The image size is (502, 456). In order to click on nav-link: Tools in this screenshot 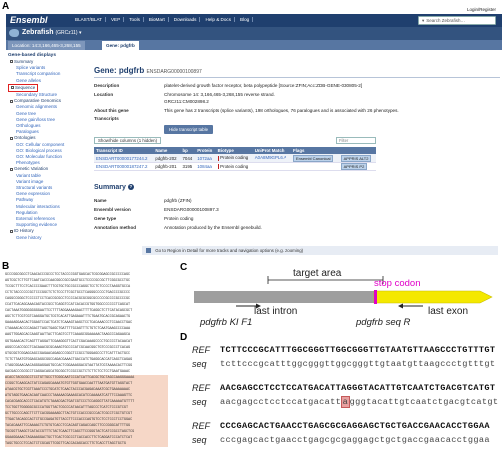, I will do `click(135, 19)`.